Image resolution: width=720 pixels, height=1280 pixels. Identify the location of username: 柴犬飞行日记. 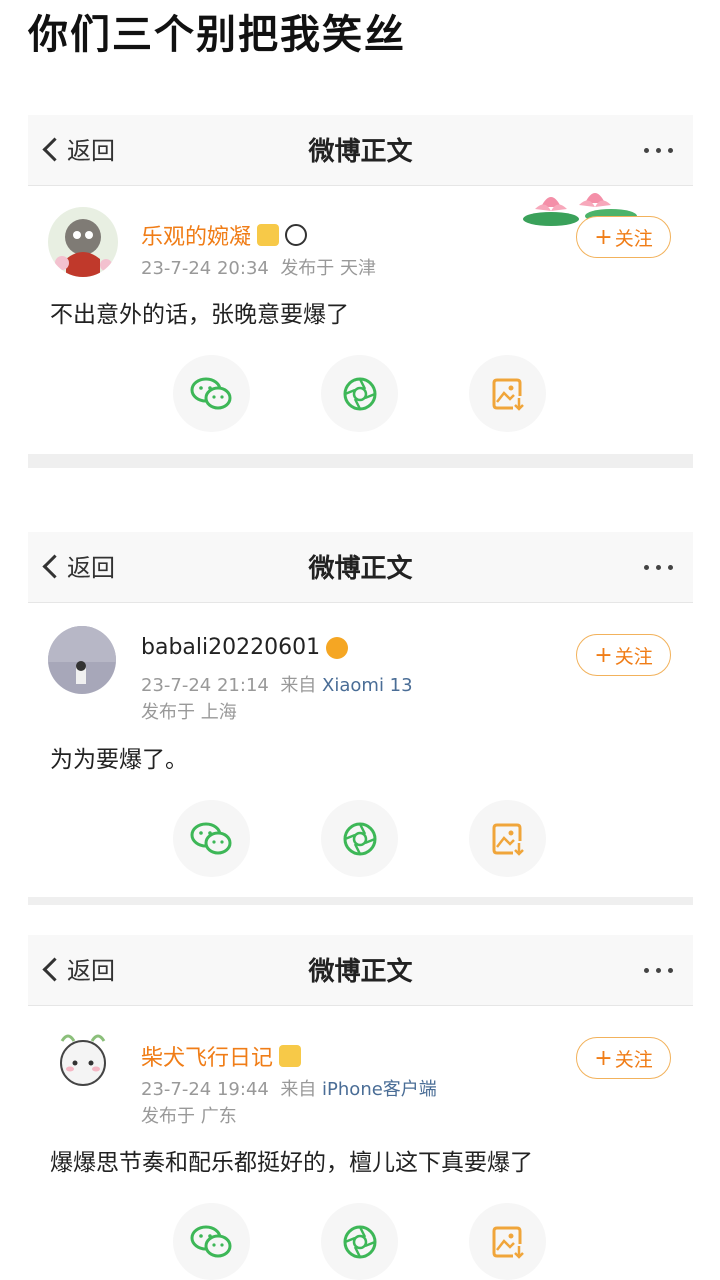
(207, 1056).